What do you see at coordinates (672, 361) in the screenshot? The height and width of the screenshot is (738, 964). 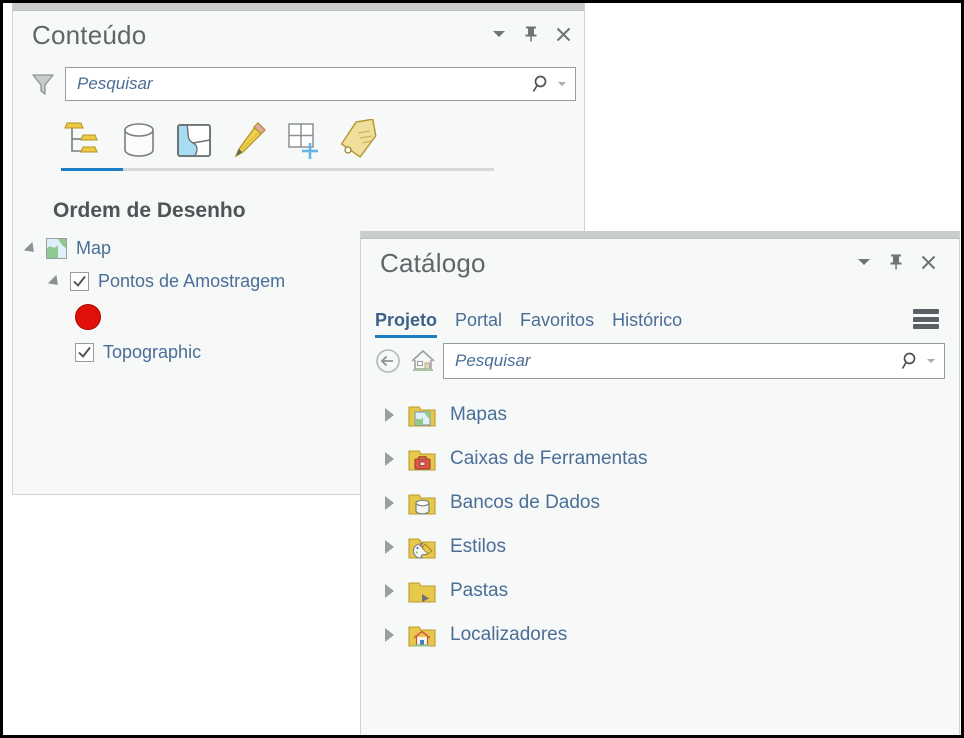 I see `catalog-search-input: Pesquisar` at bounding box center [672, 361].